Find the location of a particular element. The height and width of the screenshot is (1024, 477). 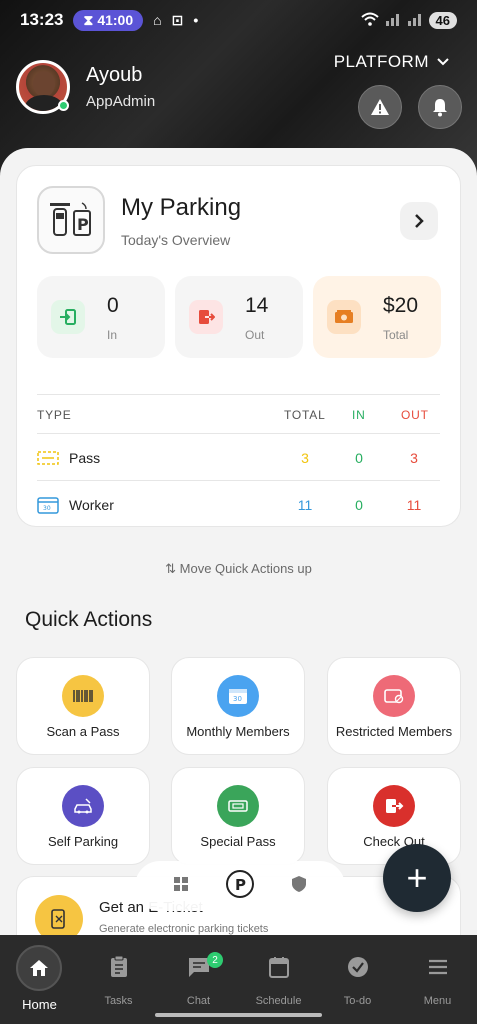

home-icon is located at coordinates (39, 968).